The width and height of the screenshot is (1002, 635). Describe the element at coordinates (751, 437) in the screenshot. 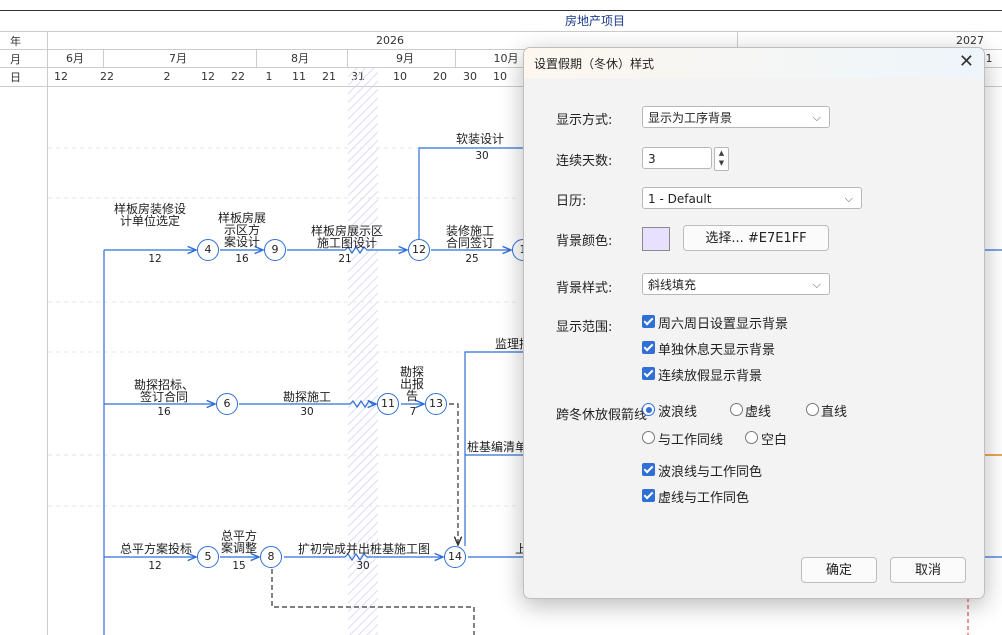

I see `radio-blank` at that location.